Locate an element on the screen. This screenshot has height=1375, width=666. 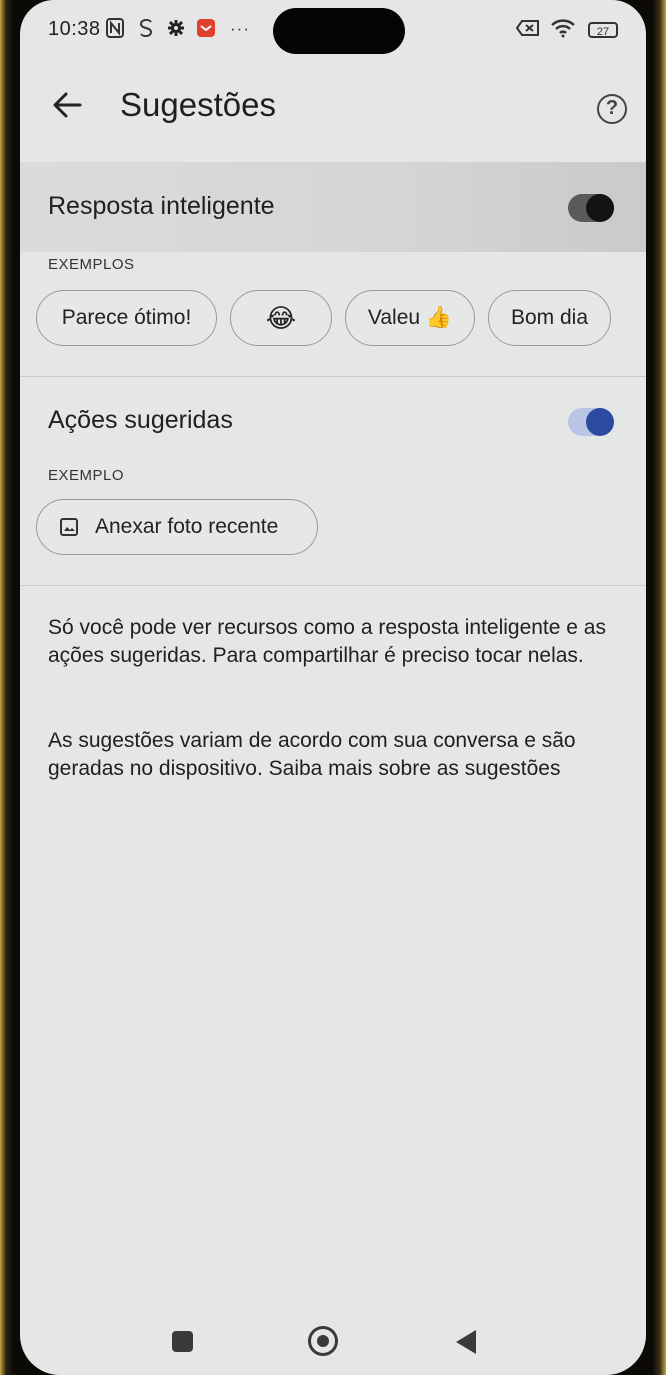
smart-reply-label: Resposta inteligente is located at coordinates (161, 206).